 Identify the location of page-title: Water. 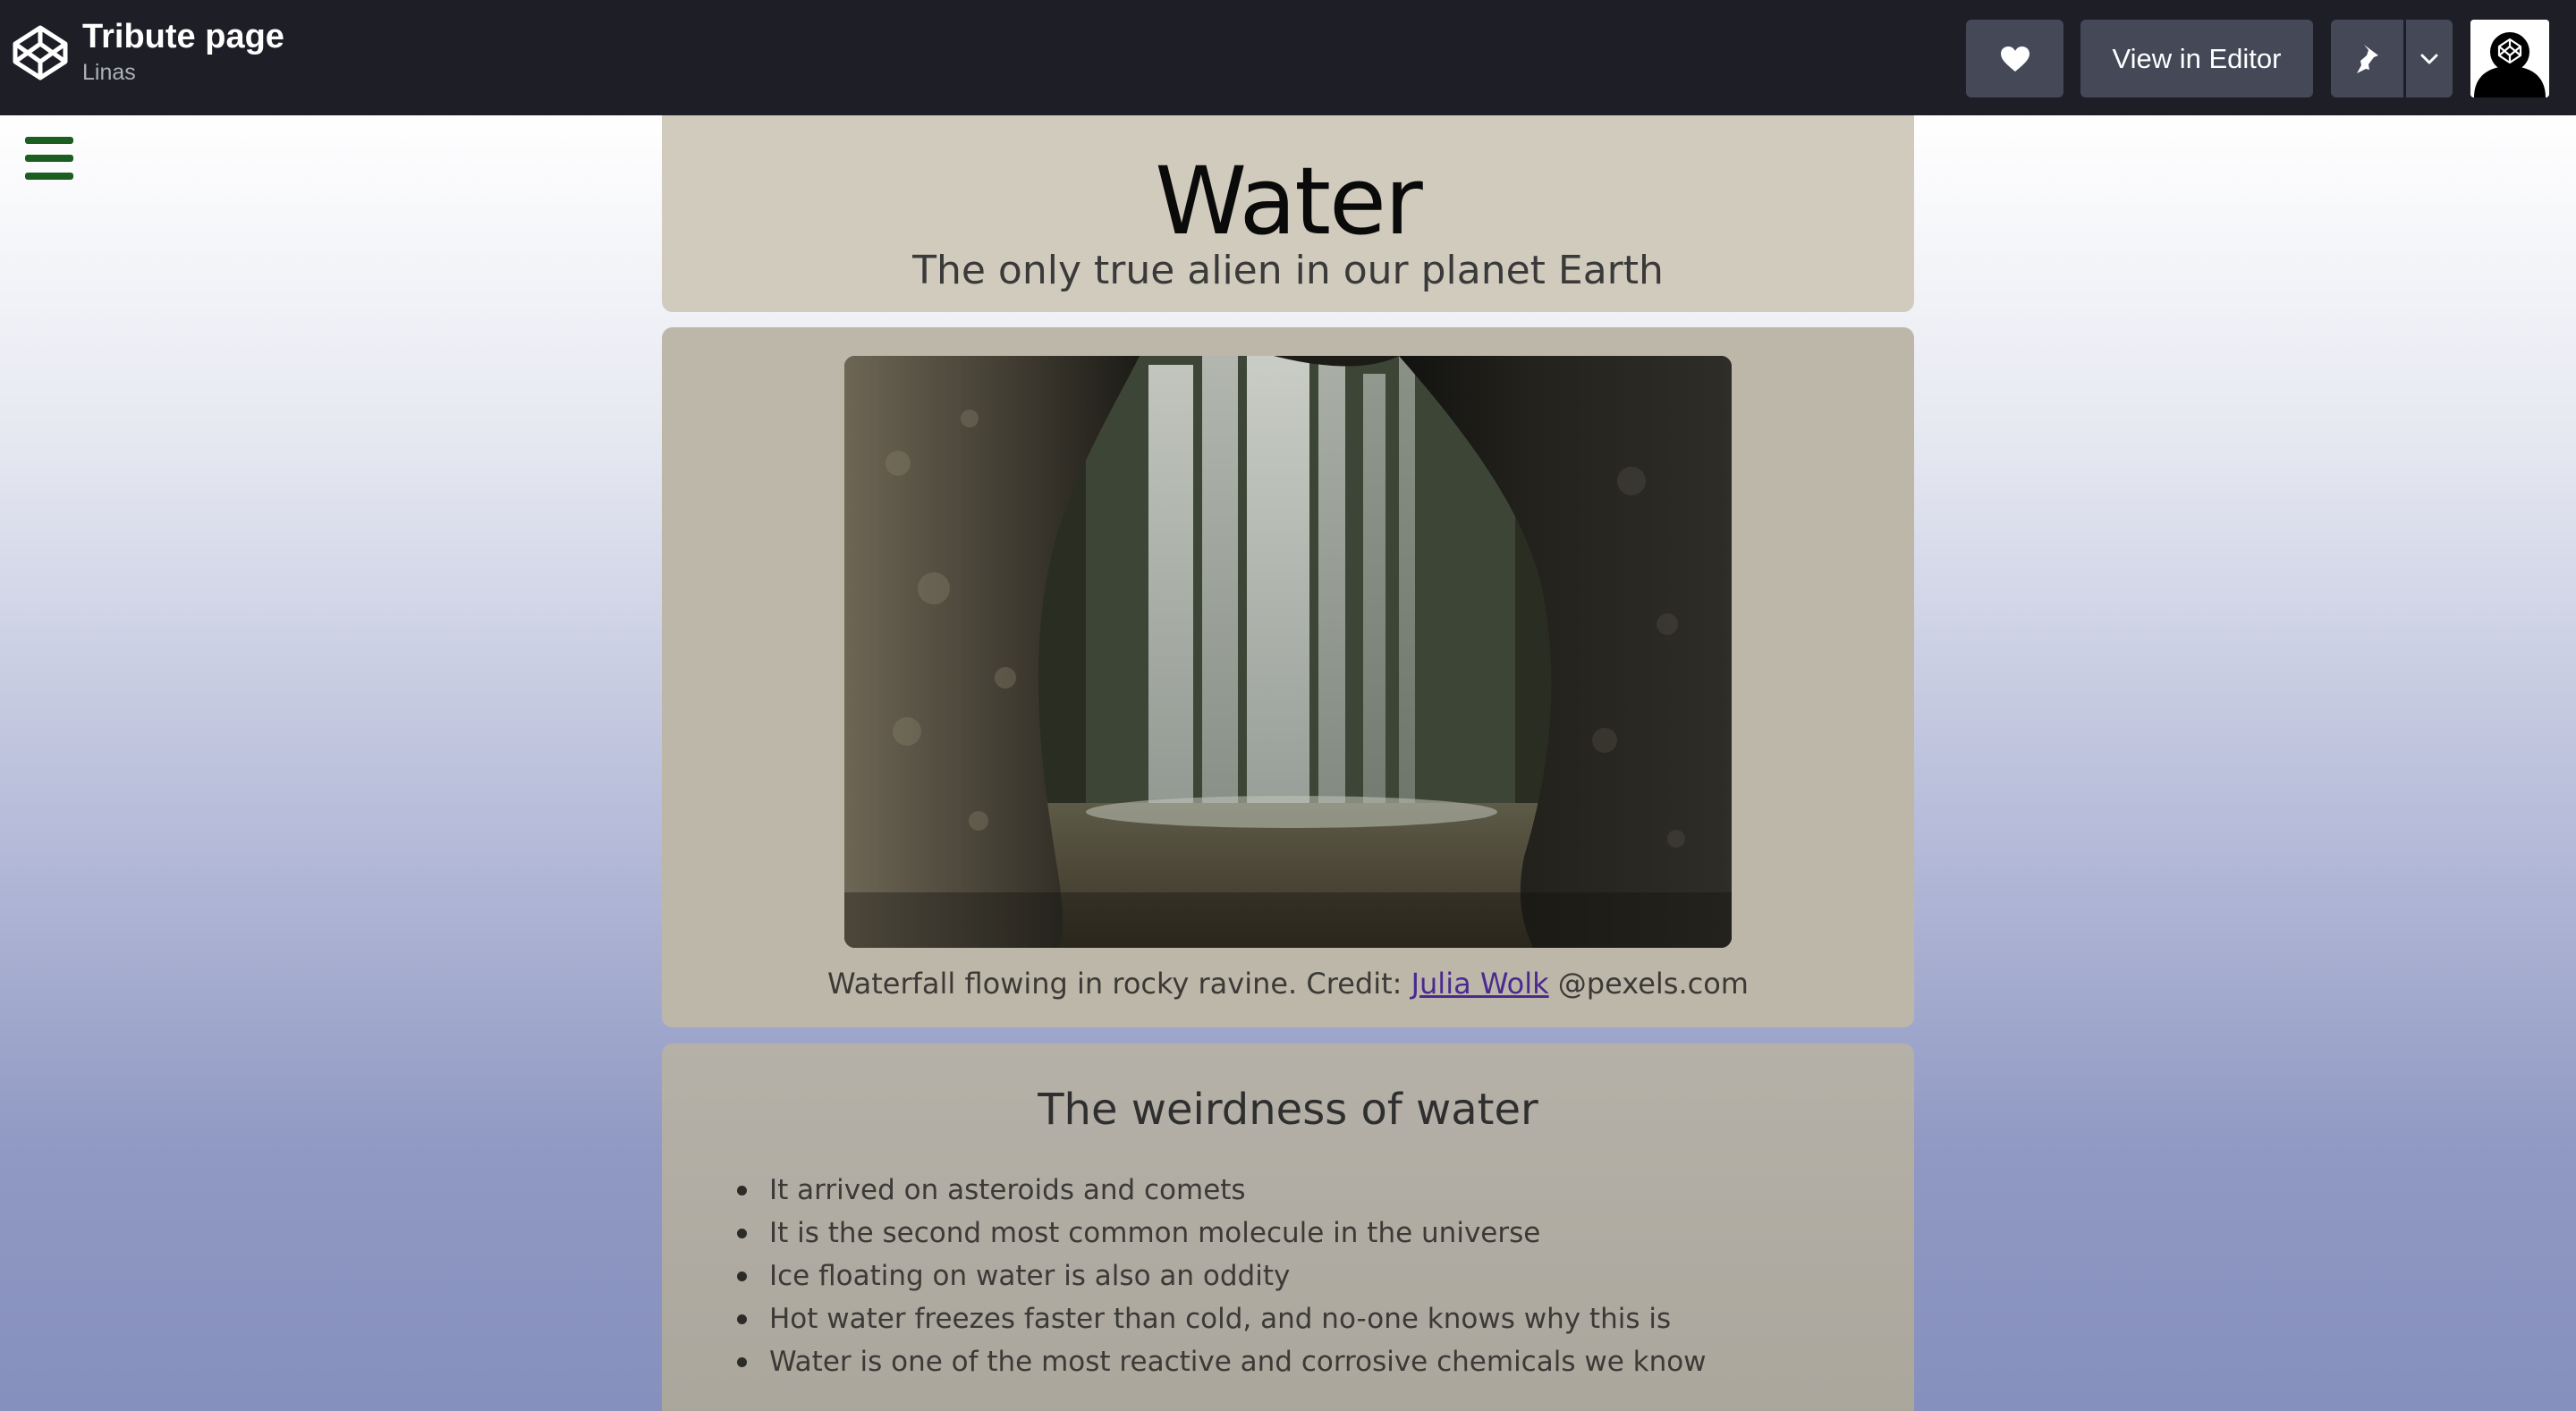
(1288, 201).